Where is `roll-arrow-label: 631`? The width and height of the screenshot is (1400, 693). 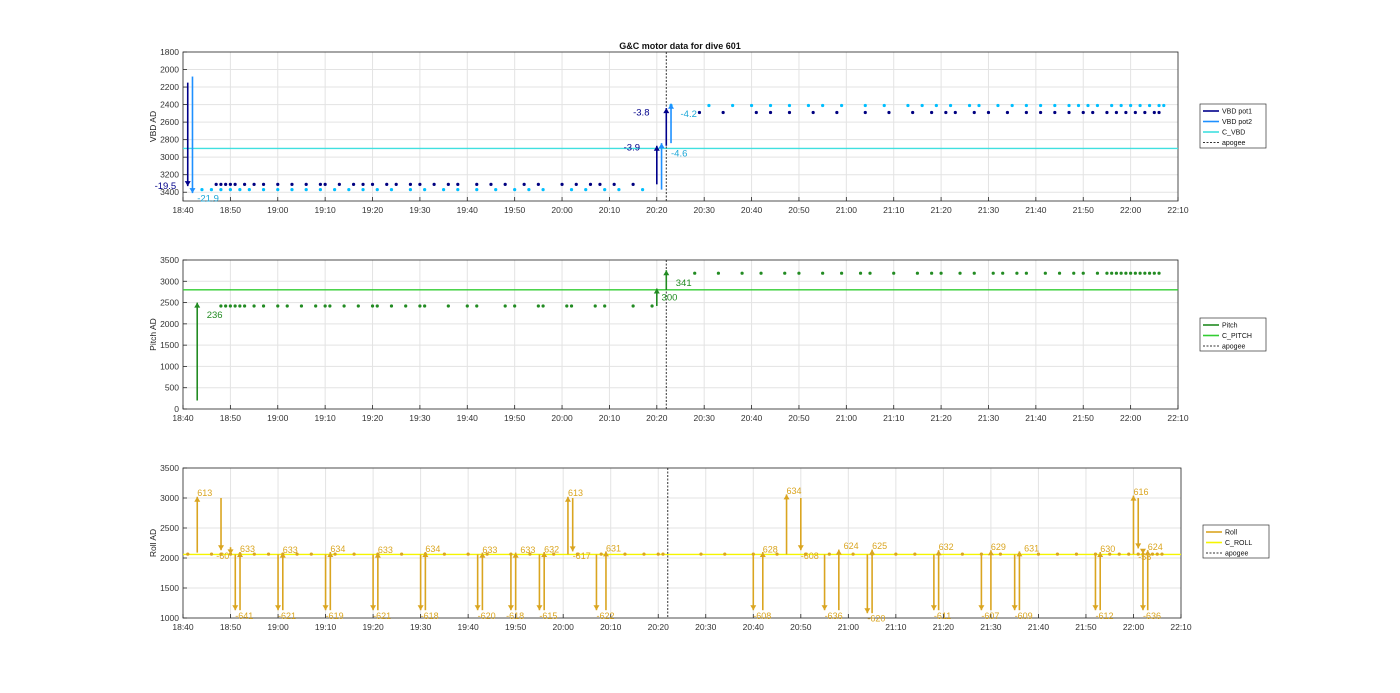 roll-arrow-label: 631 is located at coordinates (613, 548).